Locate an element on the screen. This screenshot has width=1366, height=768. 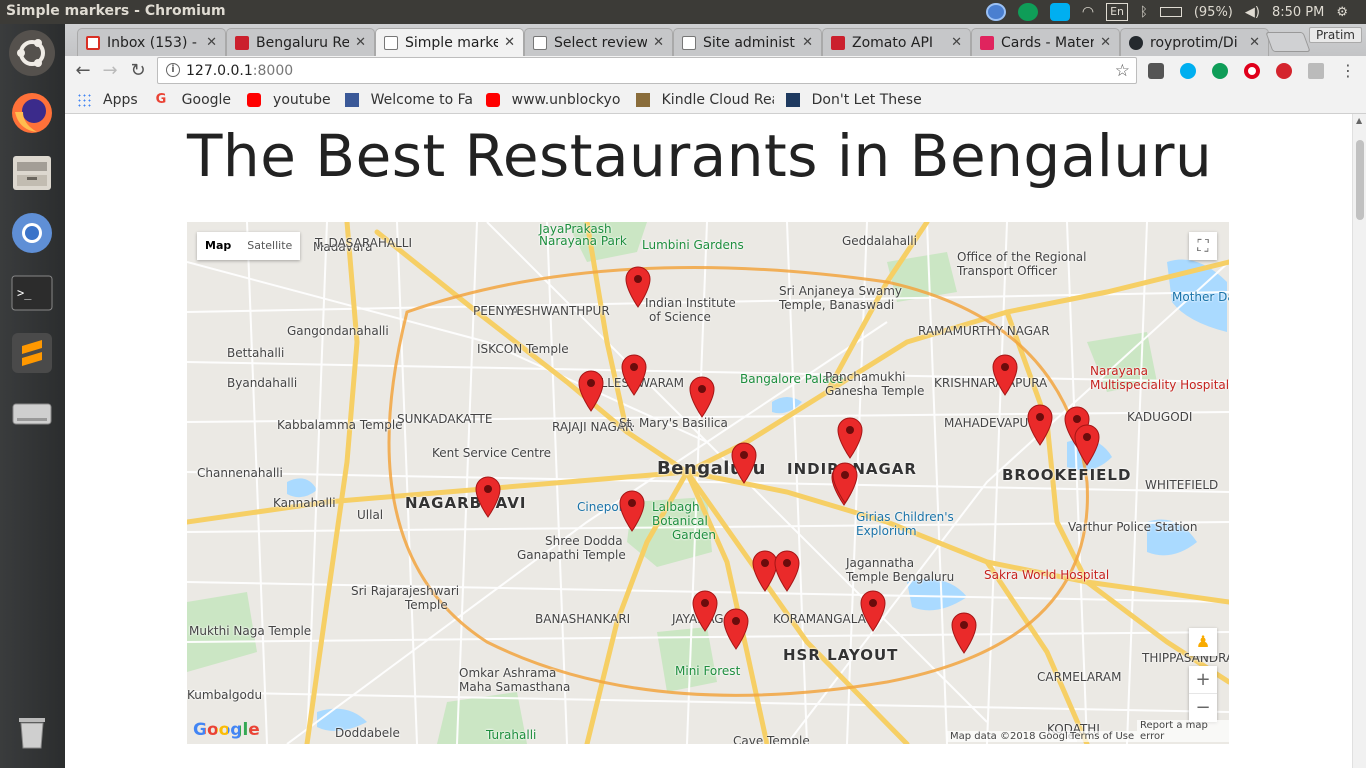
bookmark-youtube: youtube is located at coordinates (289, 100).